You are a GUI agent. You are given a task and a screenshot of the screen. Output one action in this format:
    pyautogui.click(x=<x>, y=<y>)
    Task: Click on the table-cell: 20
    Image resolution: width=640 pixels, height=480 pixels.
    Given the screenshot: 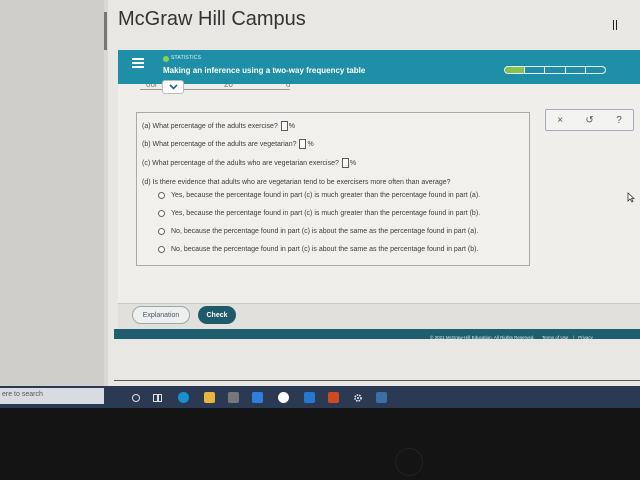 What is the action you would take?
    pyautogui.click(x=228, y=86)
    